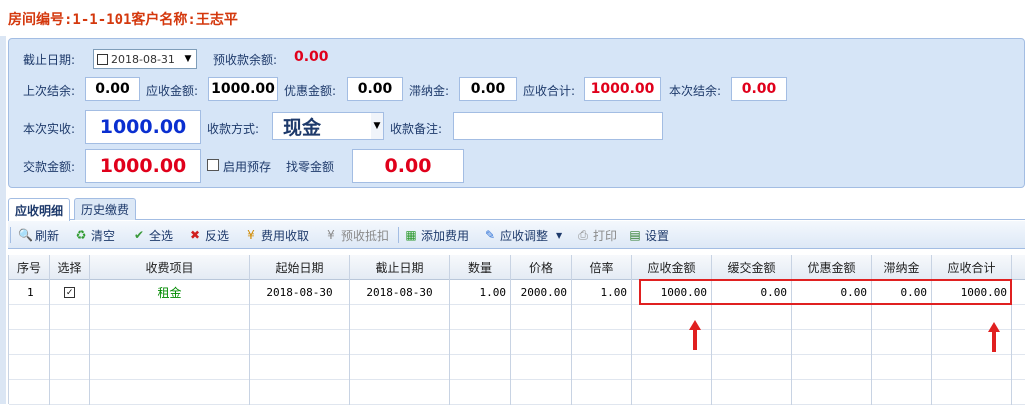 The height and width of the screenshot is (405, 1025). I want to click on refresh-label: 刷新, so click(47, 235).